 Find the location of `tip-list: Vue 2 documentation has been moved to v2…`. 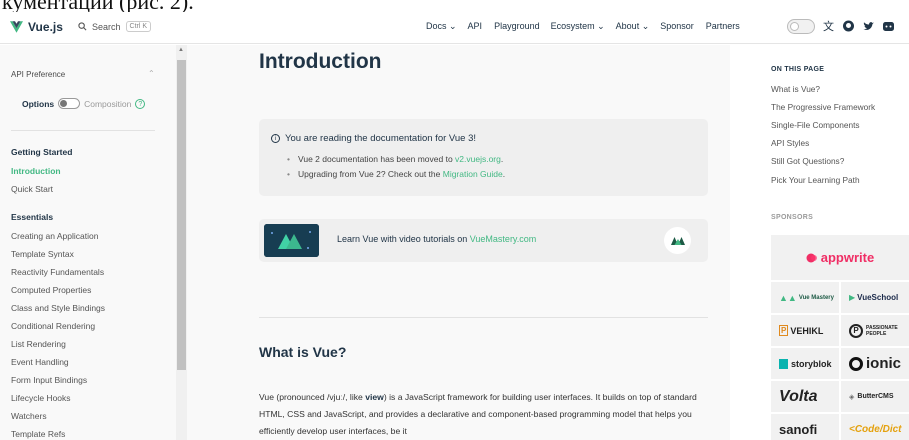

tip-list: Vue 2 documentation has been moved to v2… is located at coordinates (396, 167).